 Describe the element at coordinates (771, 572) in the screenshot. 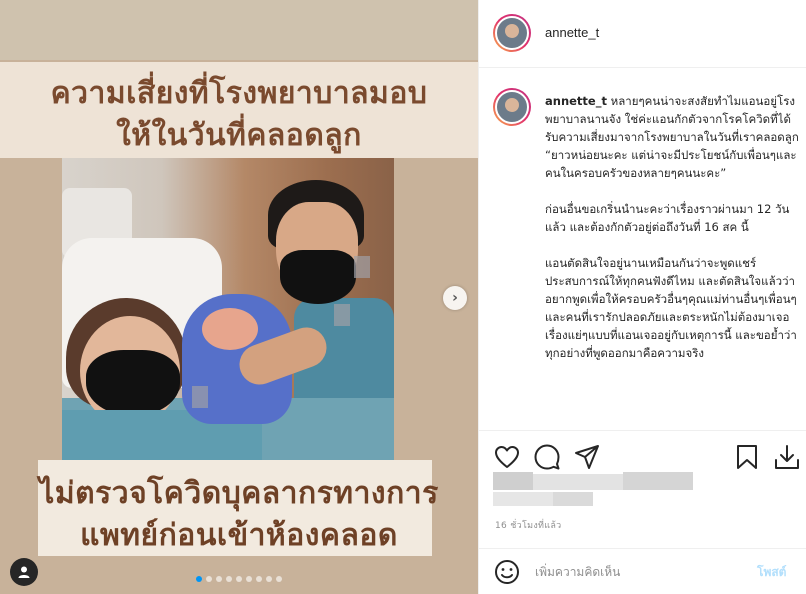

I see `post-comment-button: โพสต์` at that location.